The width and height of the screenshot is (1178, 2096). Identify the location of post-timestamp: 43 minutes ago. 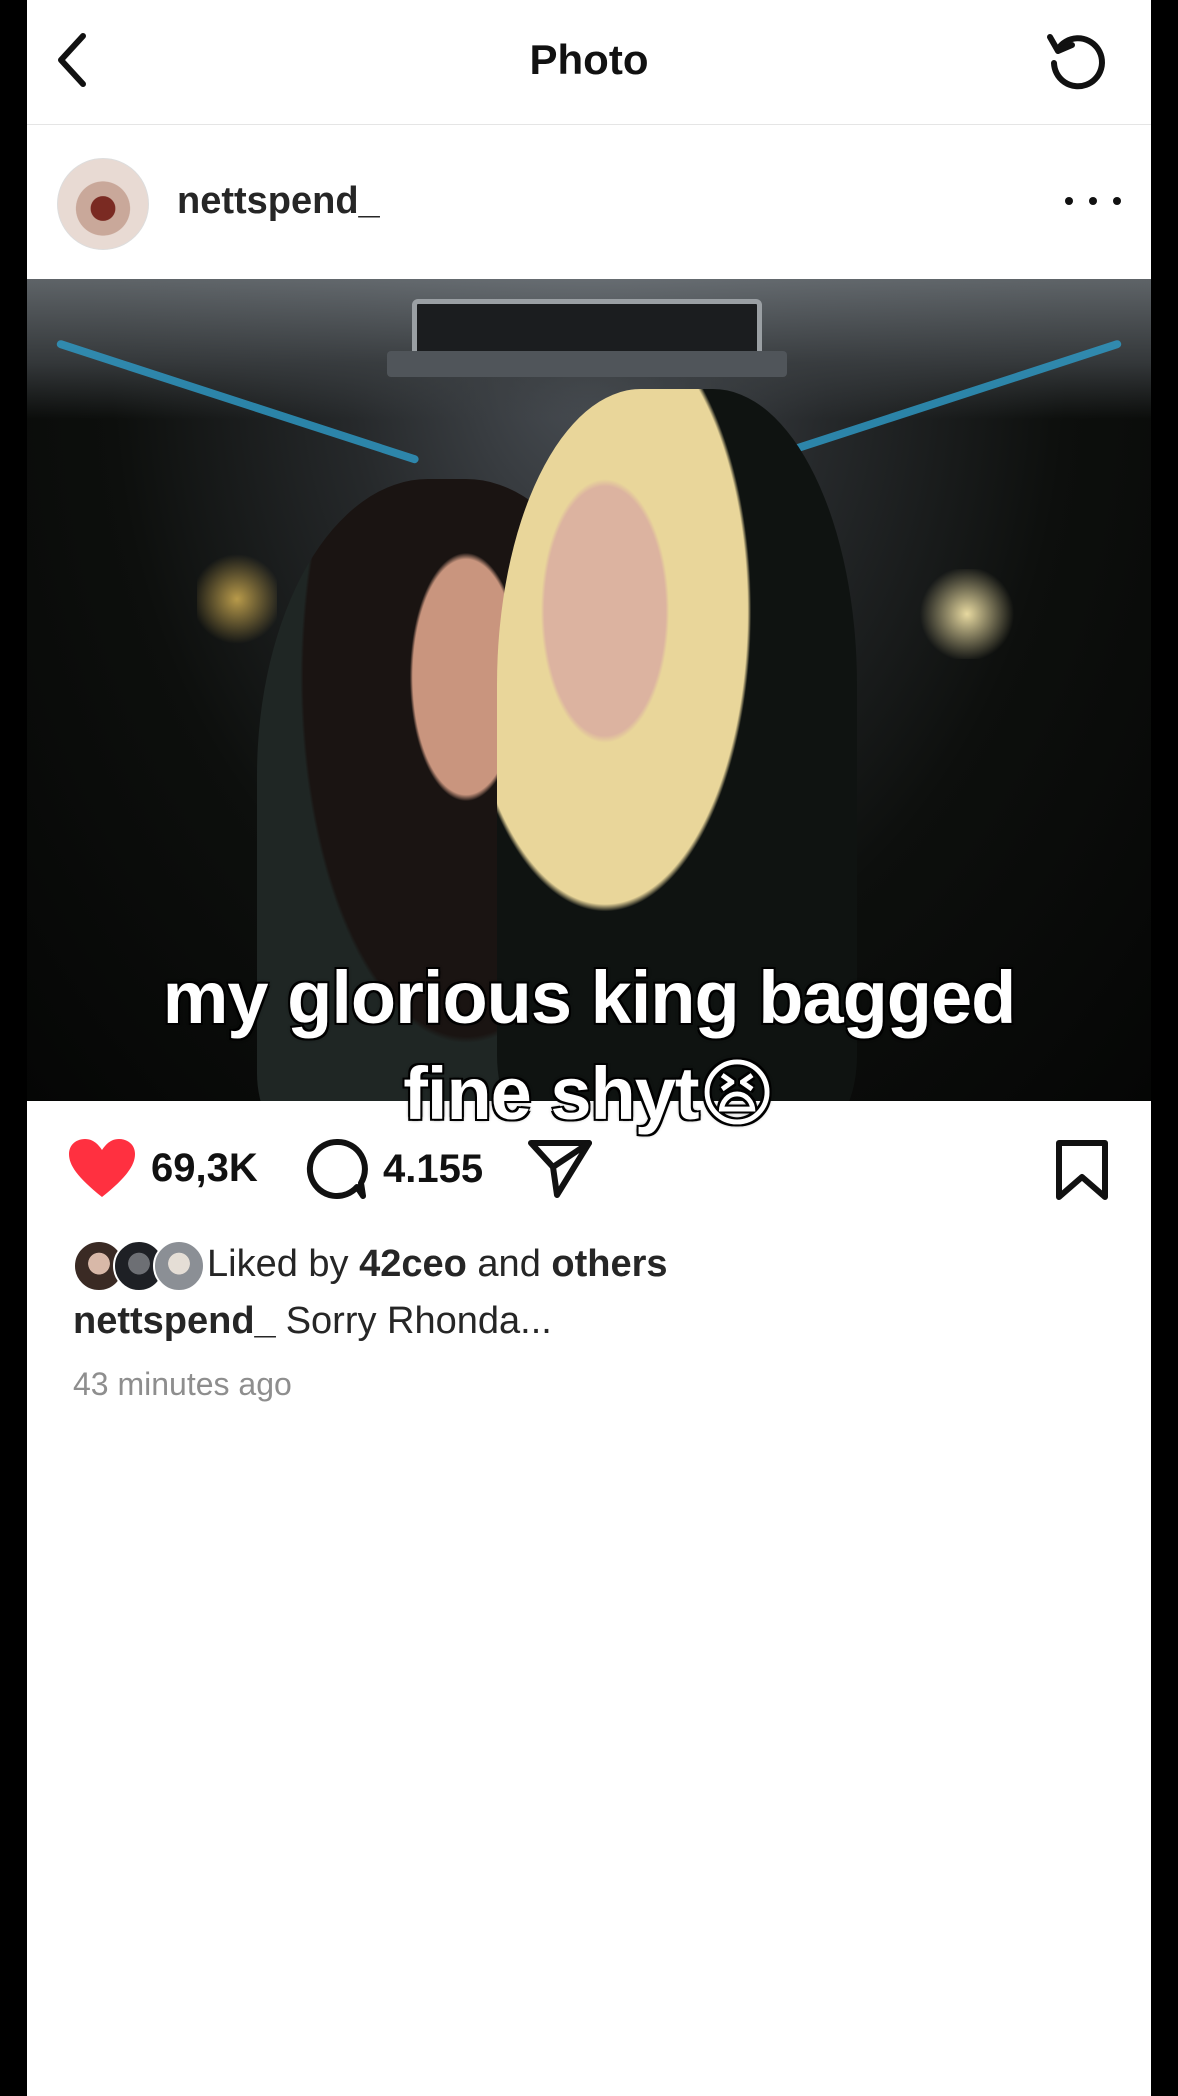
(182, 1384).